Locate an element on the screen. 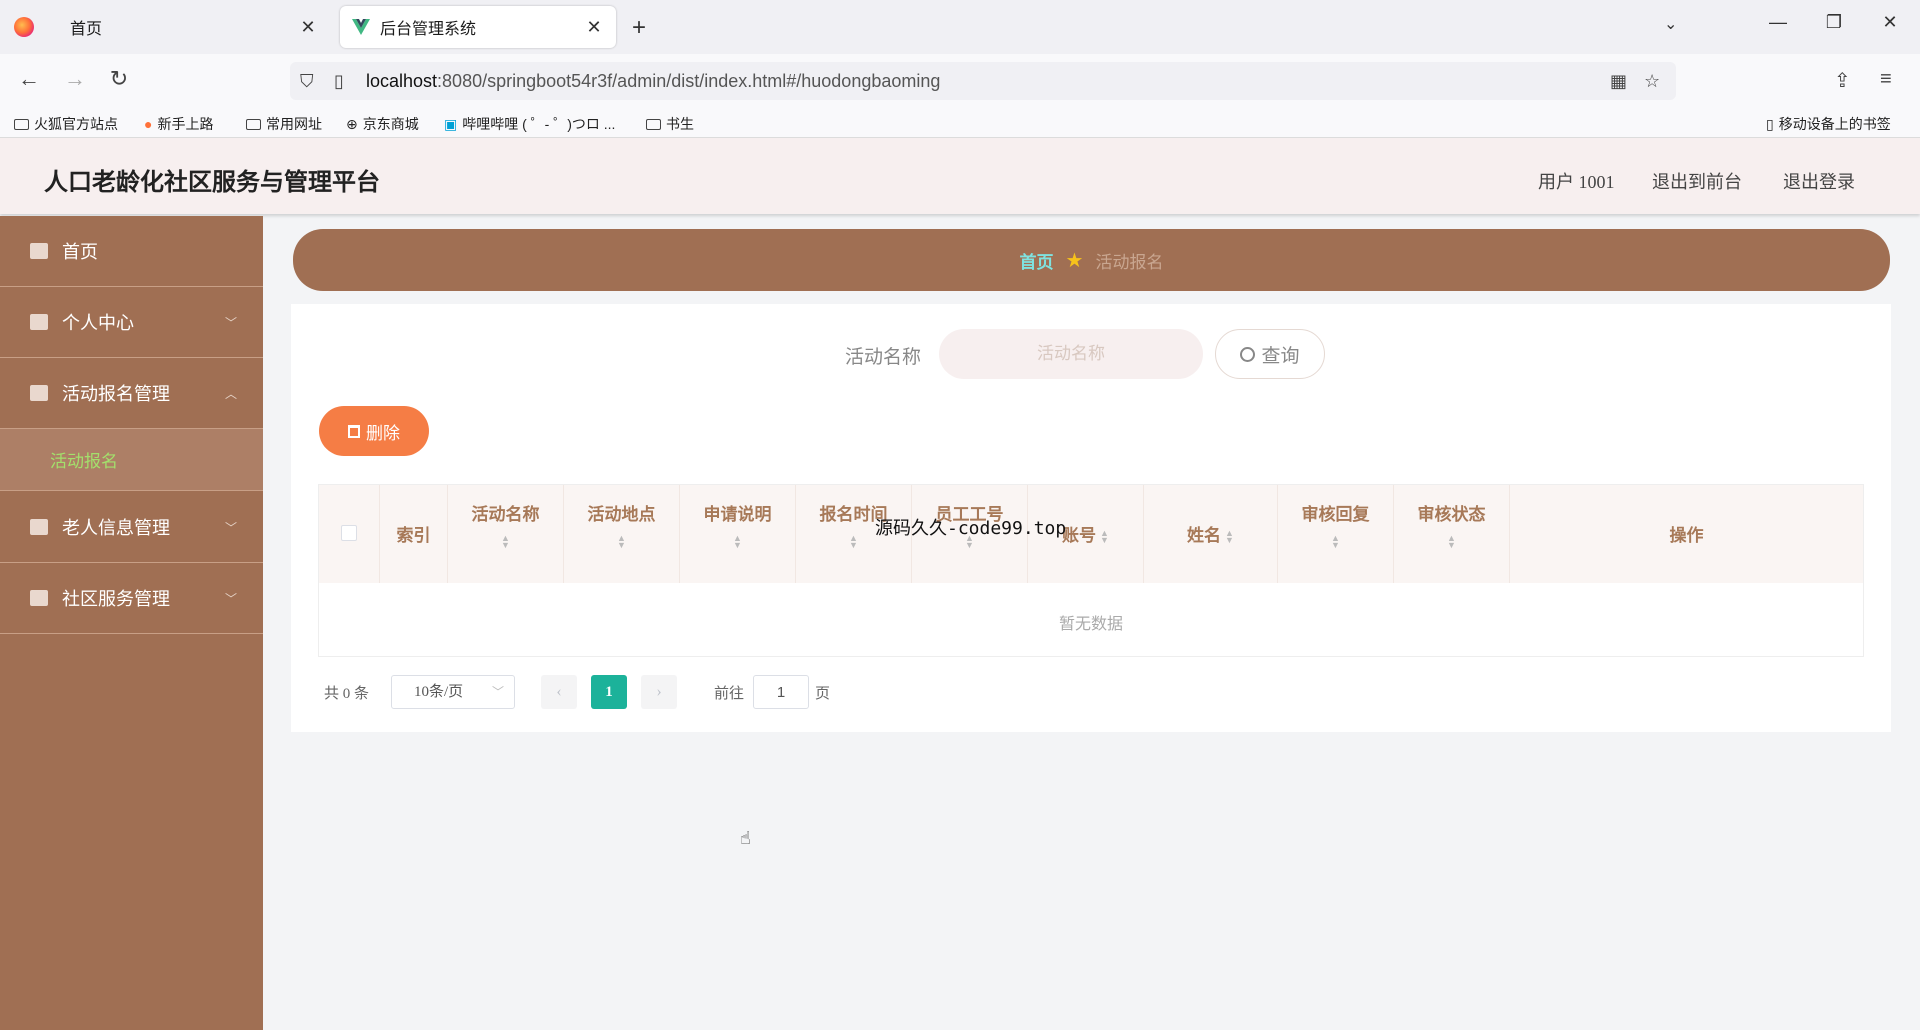 This screenshot has width=1920, height=1030. column-header: 审核回复 ▲ ▼ is located at coordinates (1336, 534).